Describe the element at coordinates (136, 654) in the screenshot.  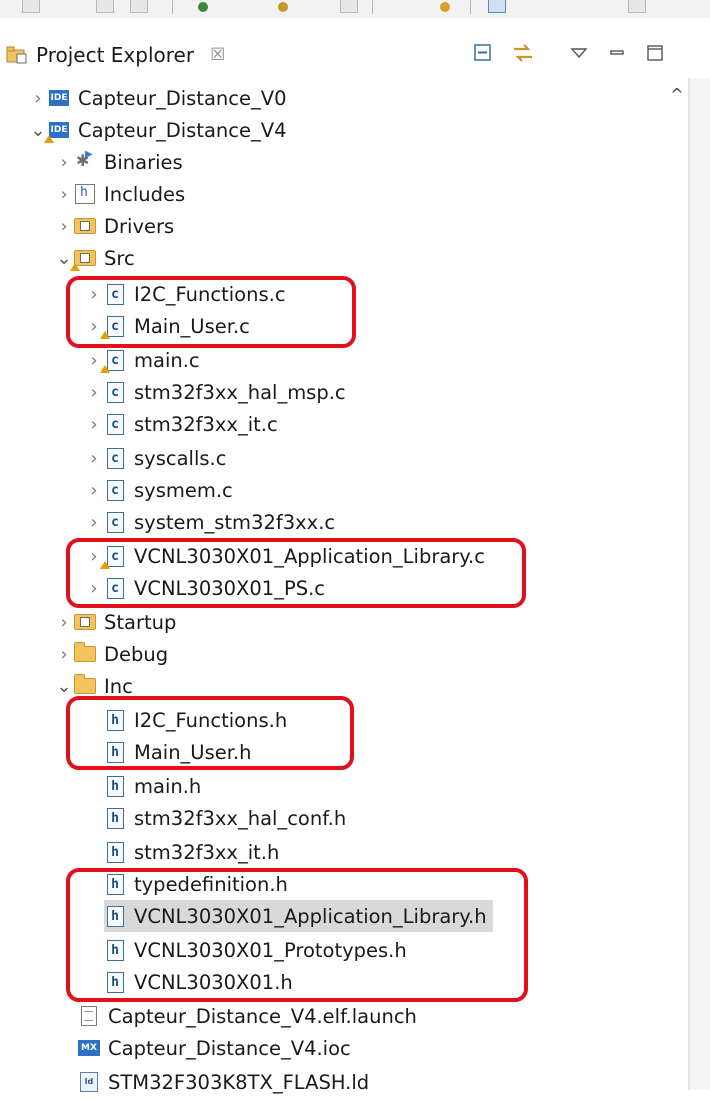
I see `tree-item-label: Debug` at that location.